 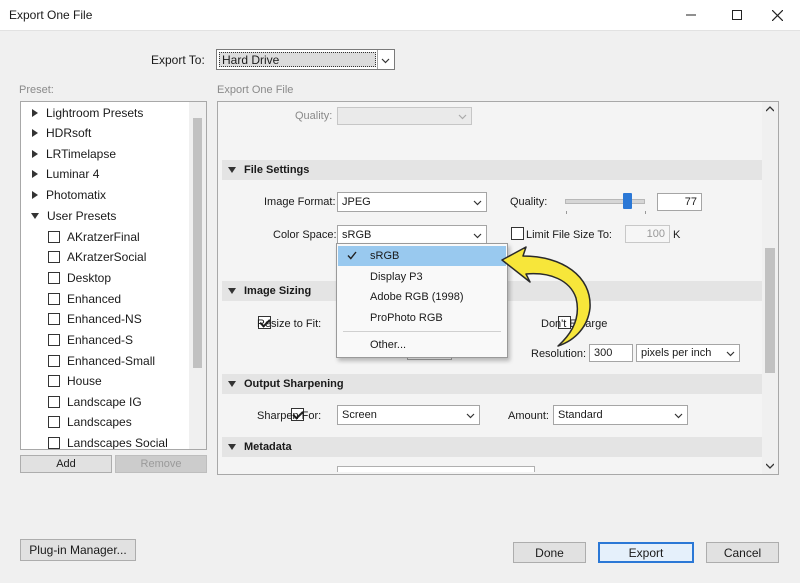 What do you see at coordinates (36, 90) in the screenshot?
I see `preset-header: Preset:` at bounding box center [36, 90].